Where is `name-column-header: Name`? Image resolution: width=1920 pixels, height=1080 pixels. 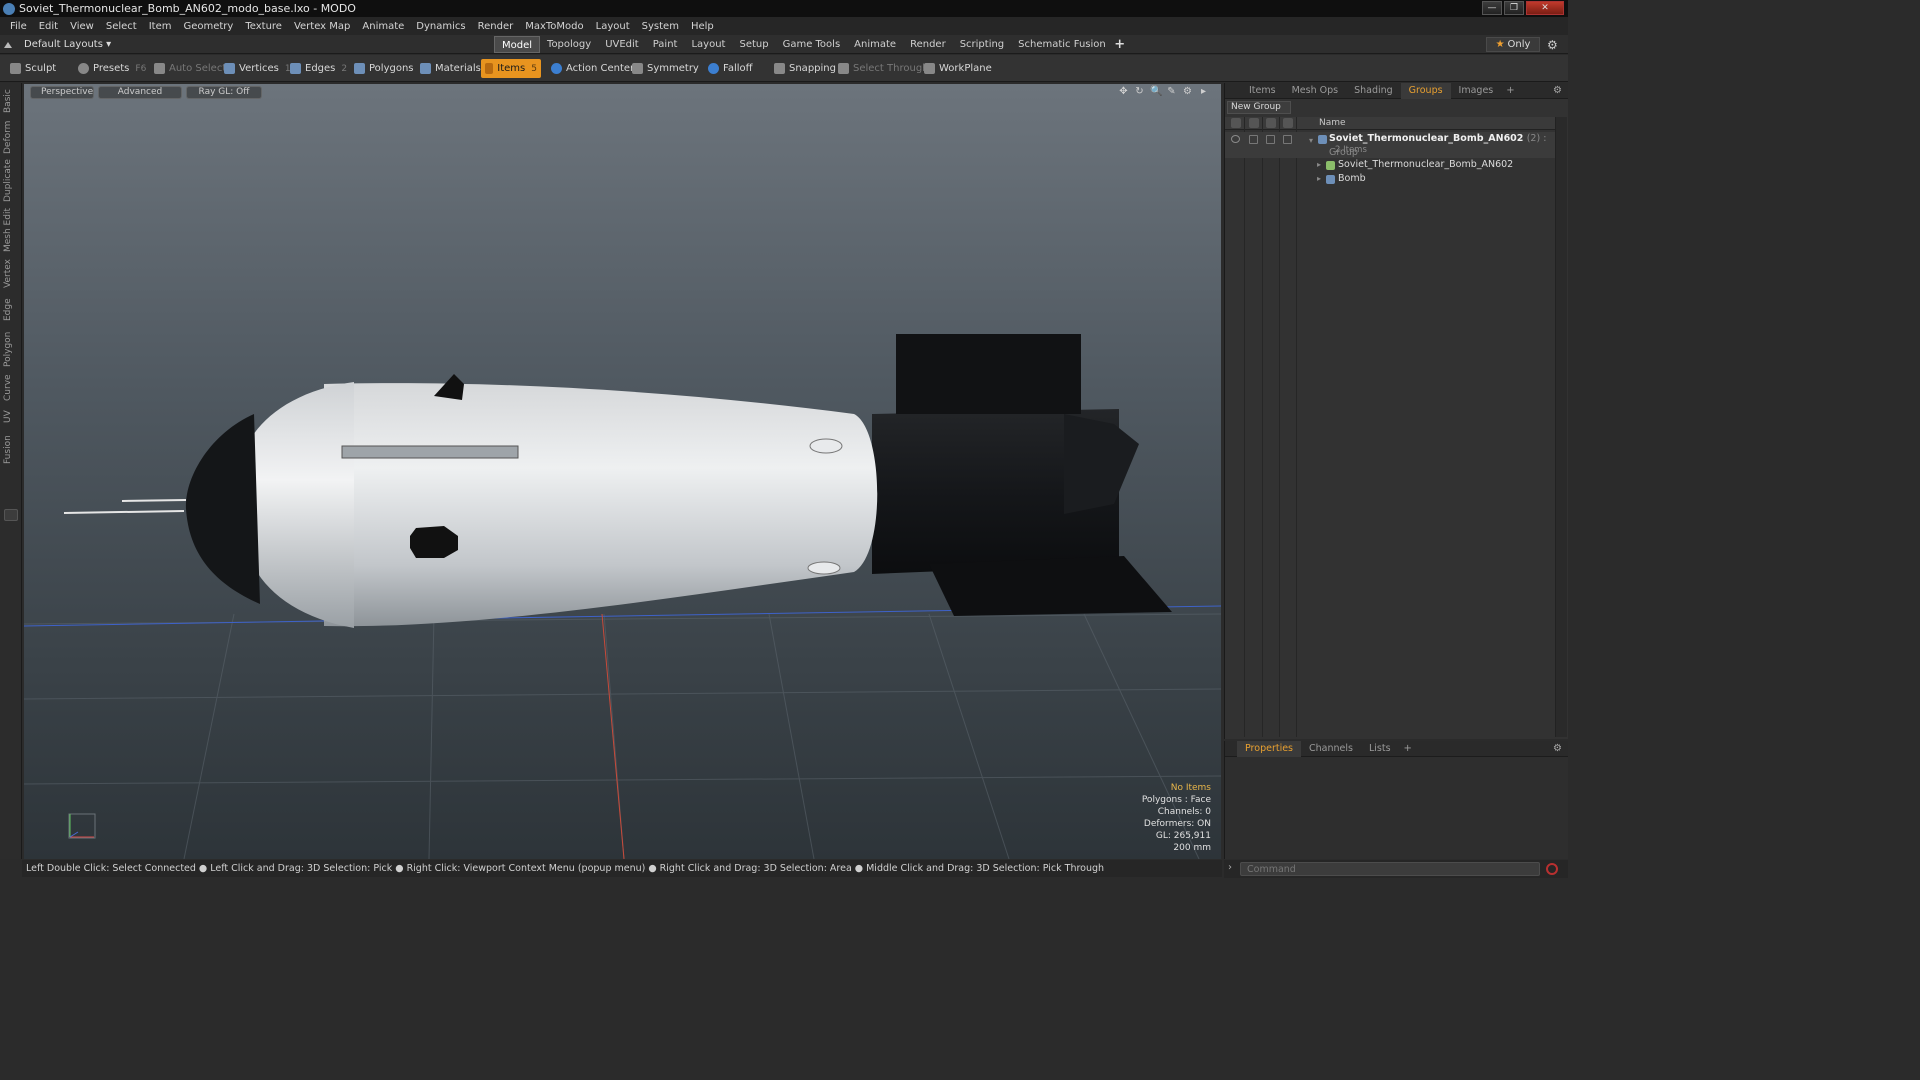 name-column-header: Name is located at coordinates (1332, 123).